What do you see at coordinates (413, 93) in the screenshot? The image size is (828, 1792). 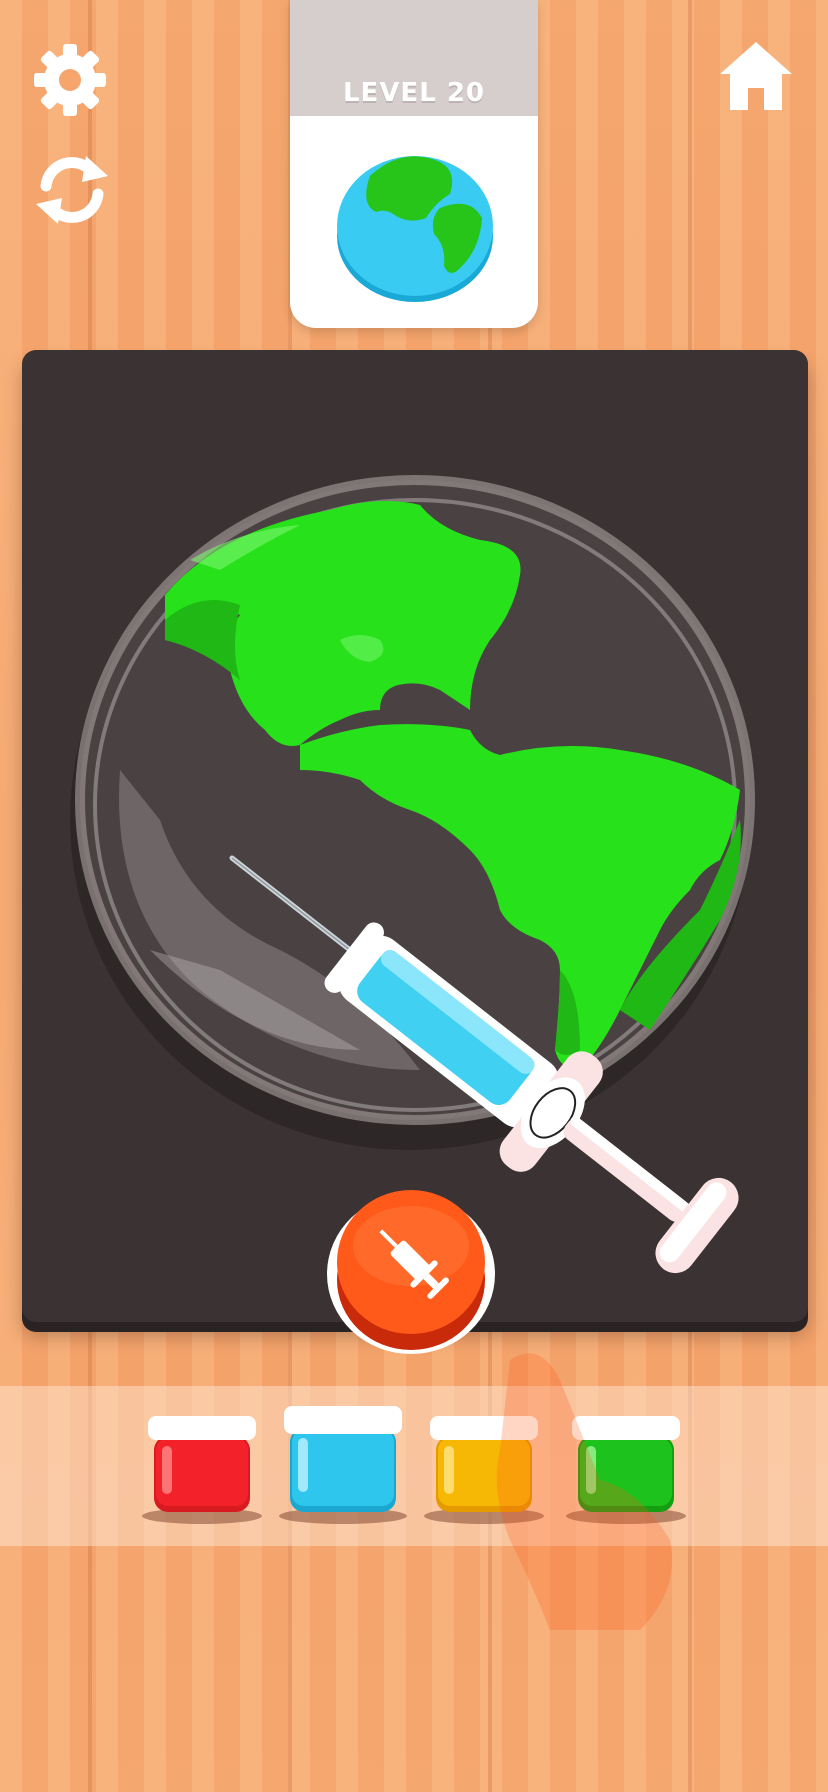 I see `level-label: LEVEL 20` at bounding box center [413, 93].